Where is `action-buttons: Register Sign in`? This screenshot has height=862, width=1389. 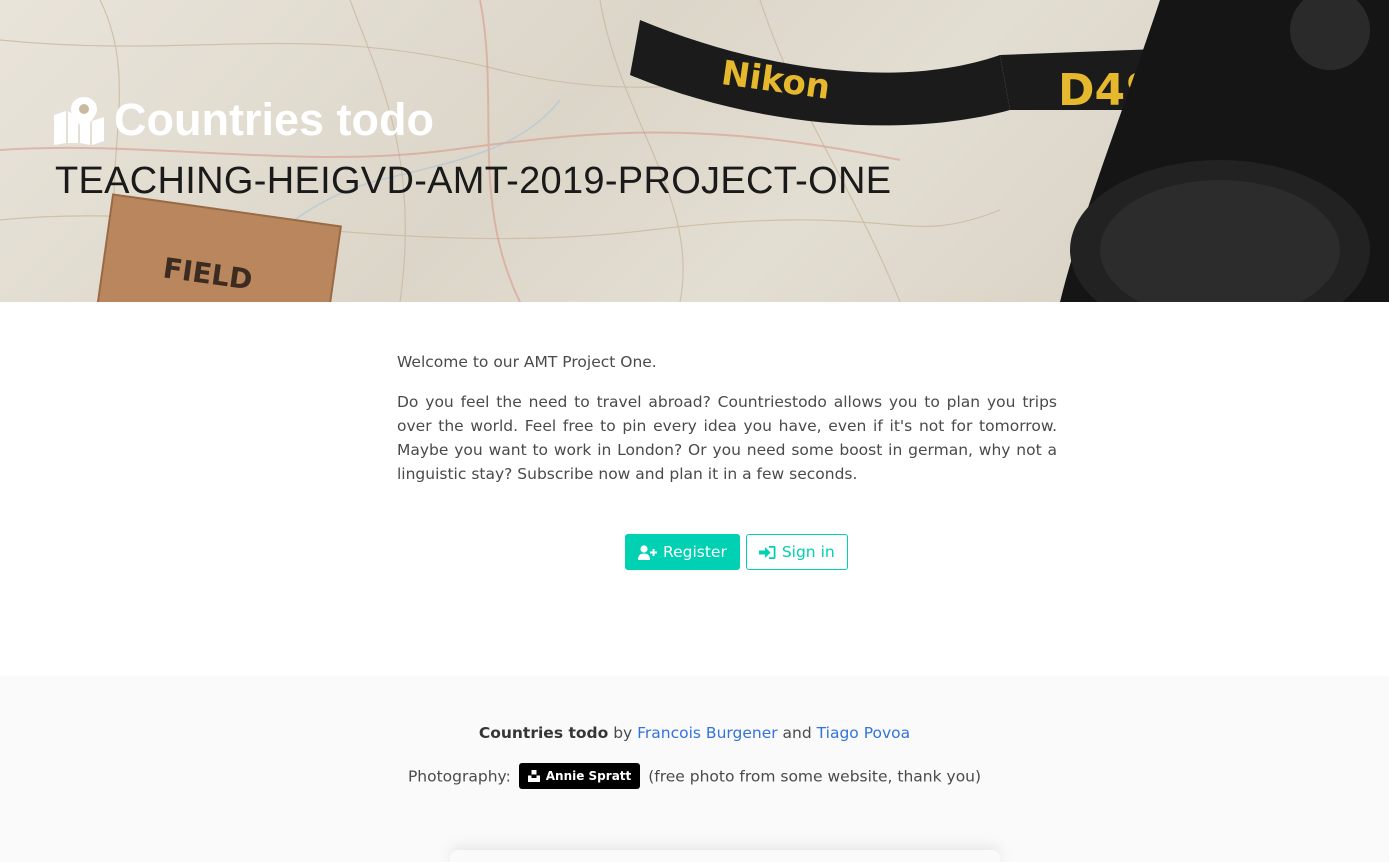 action-buttons: Register Sign in is located at coordinates (736, 552).